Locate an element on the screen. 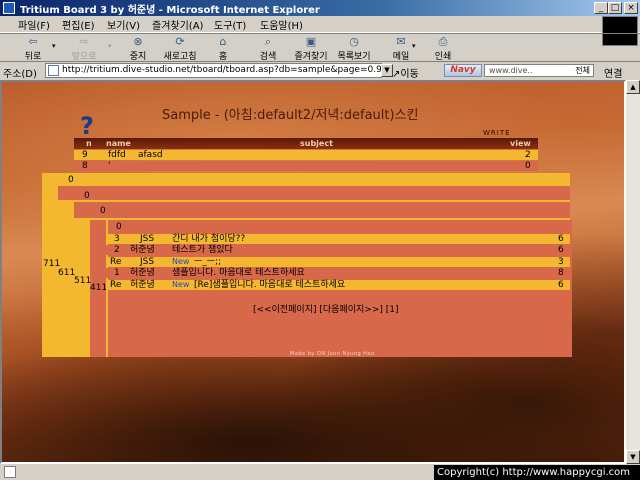  back-button: ⇦ 뒤로 is located at coordinates (33, 48).